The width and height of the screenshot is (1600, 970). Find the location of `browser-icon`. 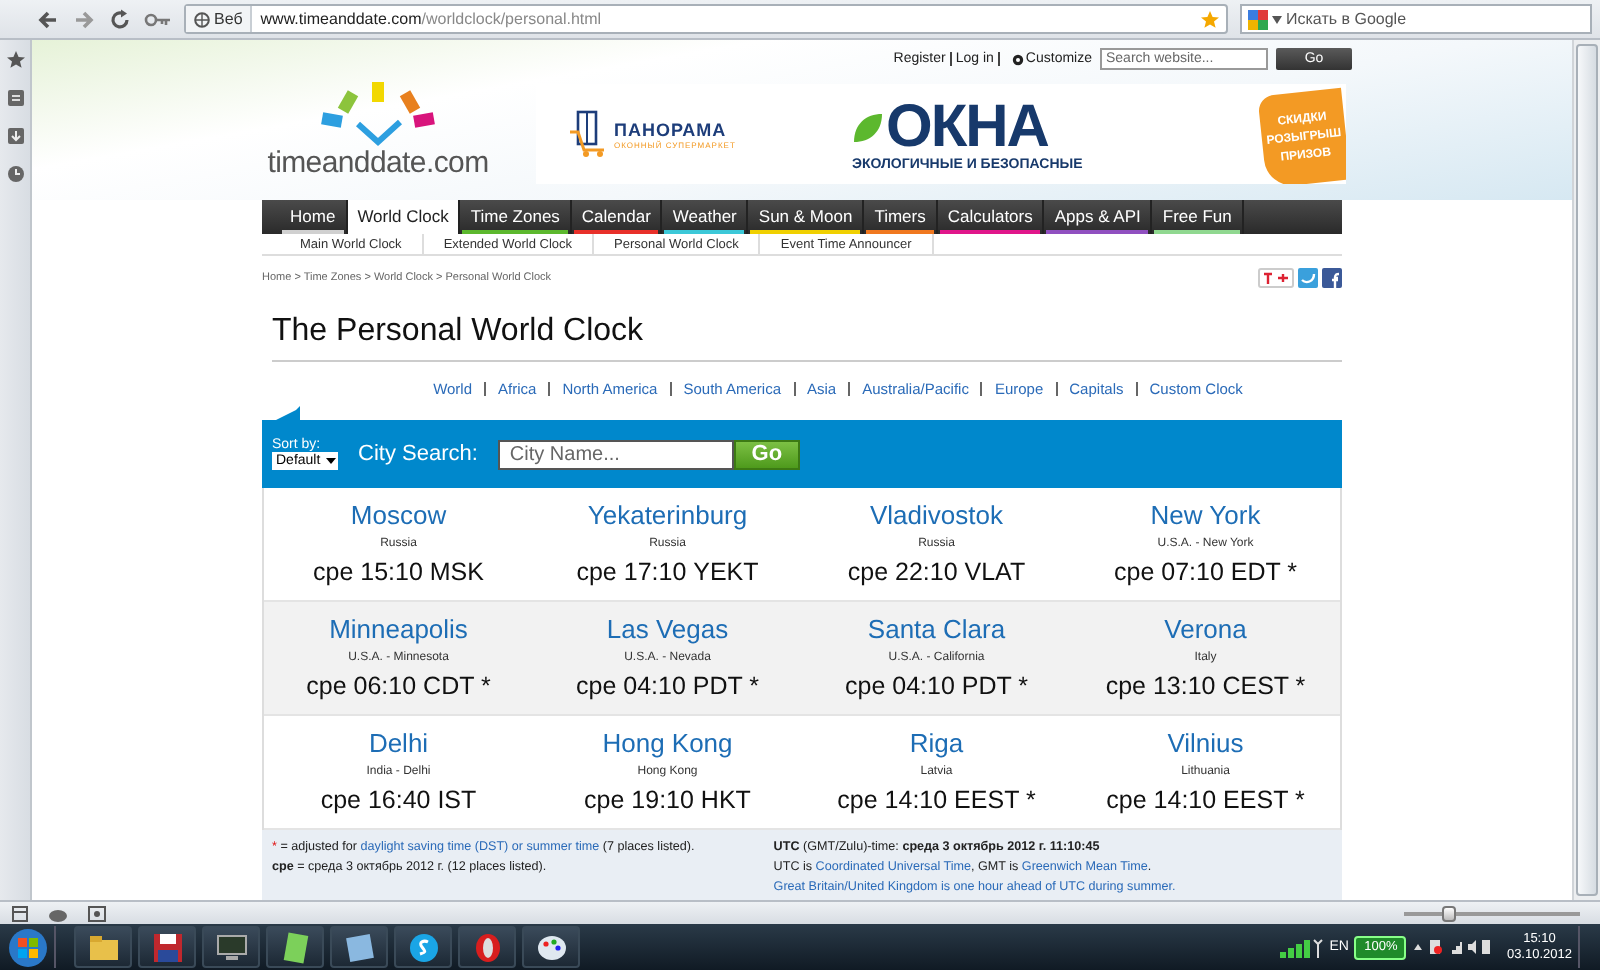

browser-icon is located at coordinates (487, 947).